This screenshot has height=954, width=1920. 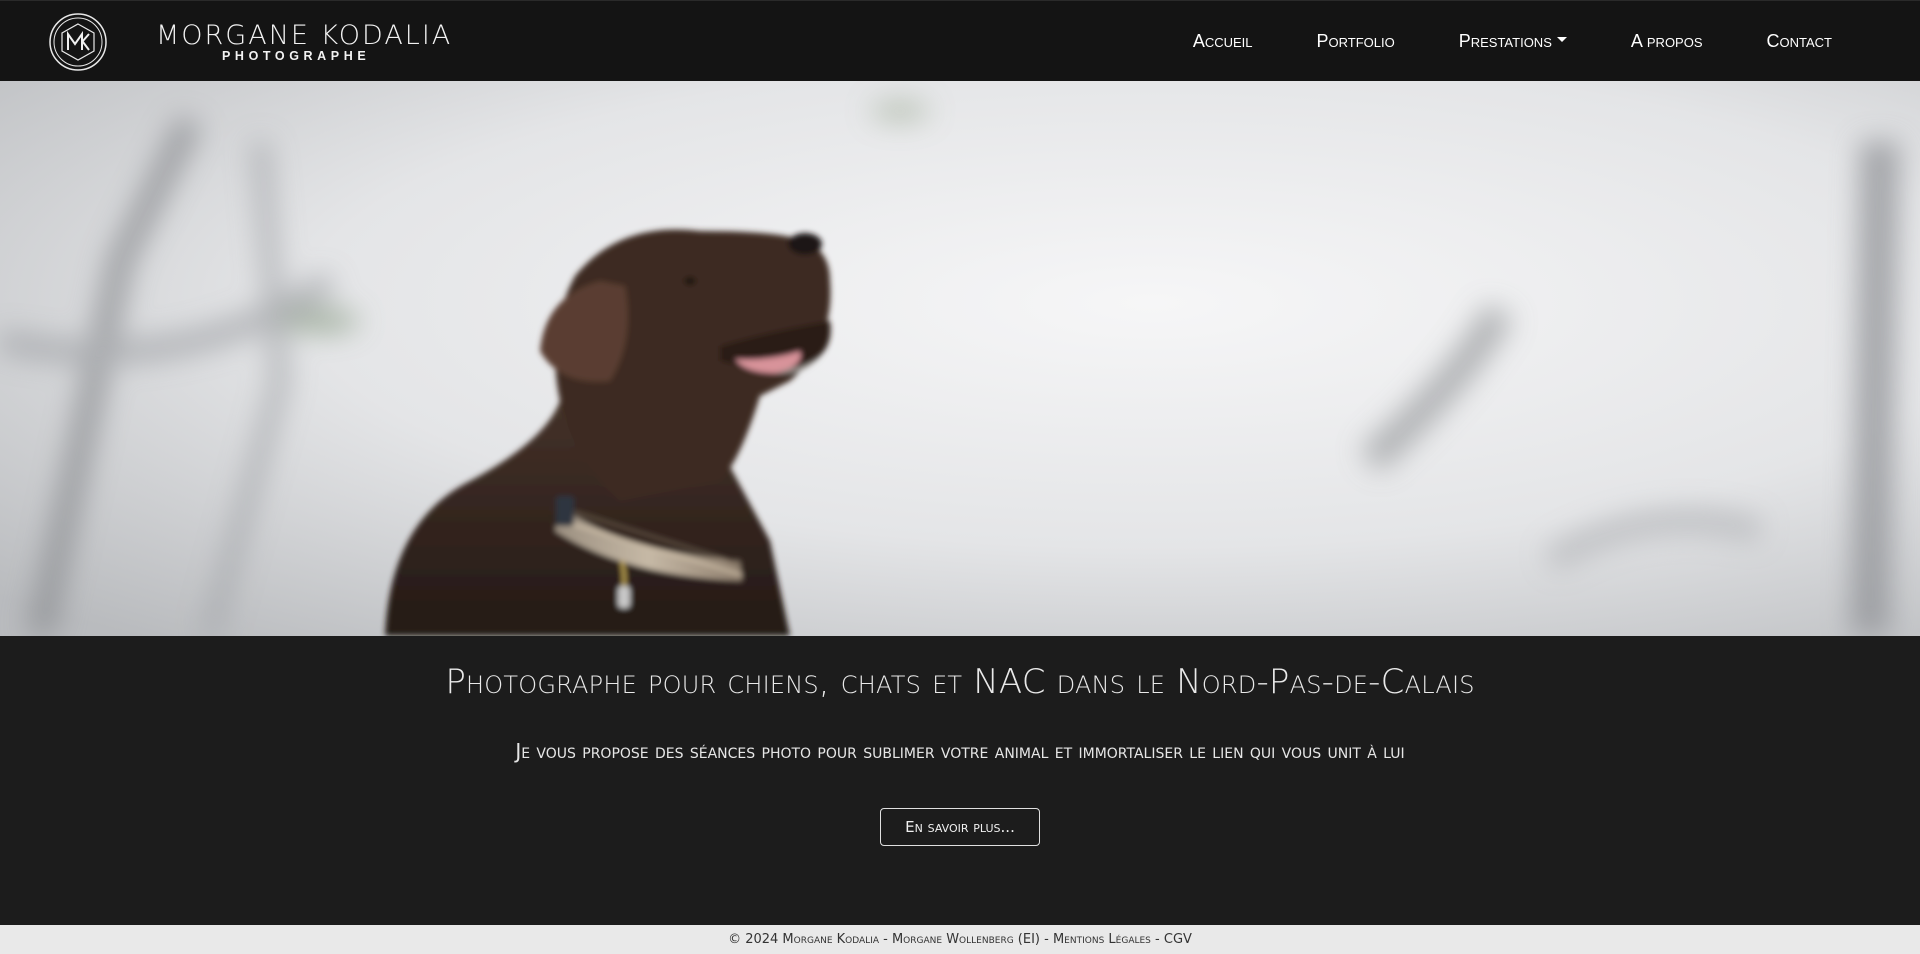 What do you see at coordinates (78, 42) in the screenshot?
I see `logo-icon` at bounding box center [78, 42].